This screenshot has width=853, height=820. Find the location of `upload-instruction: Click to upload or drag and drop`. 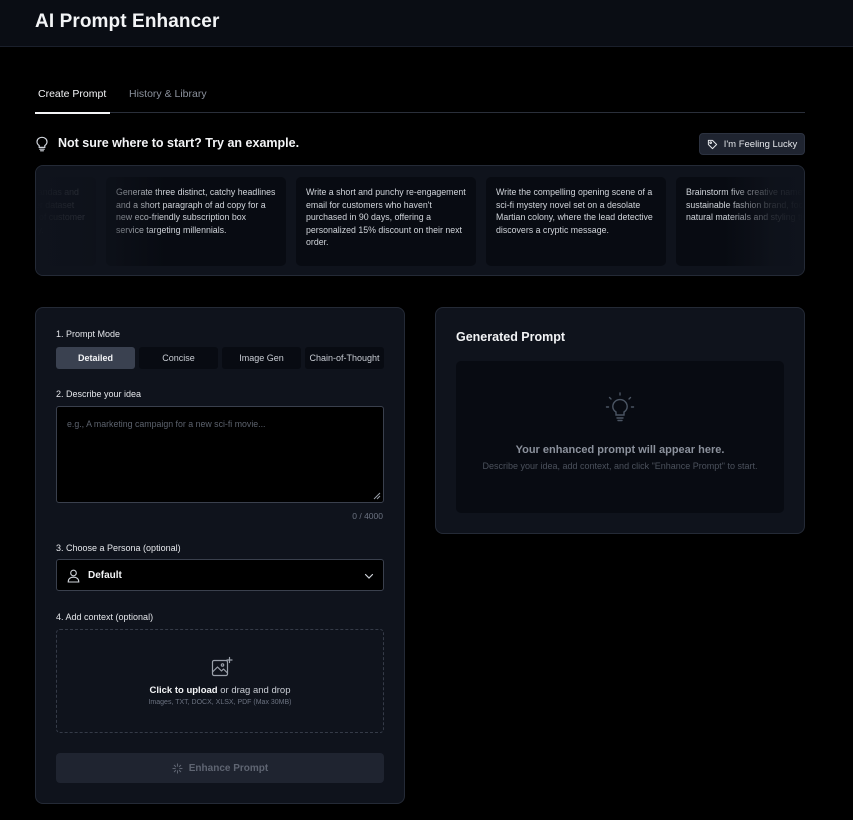

upload-instruction: Click to upload or drag and drop is located at coordinates (220, 690).